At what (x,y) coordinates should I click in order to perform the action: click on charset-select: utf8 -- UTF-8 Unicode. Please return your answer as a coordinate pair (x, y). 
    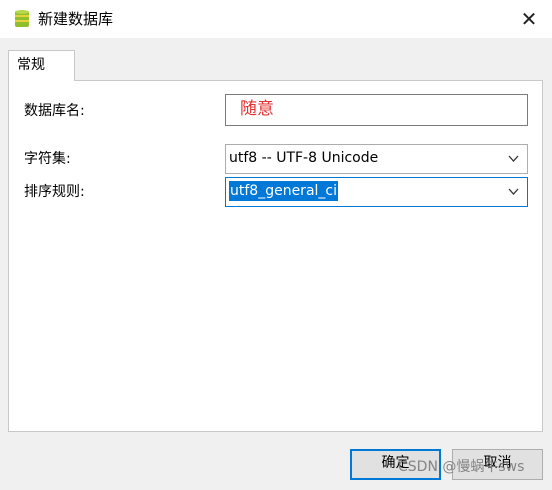
    Looking at the image, I should click on (376, 159).